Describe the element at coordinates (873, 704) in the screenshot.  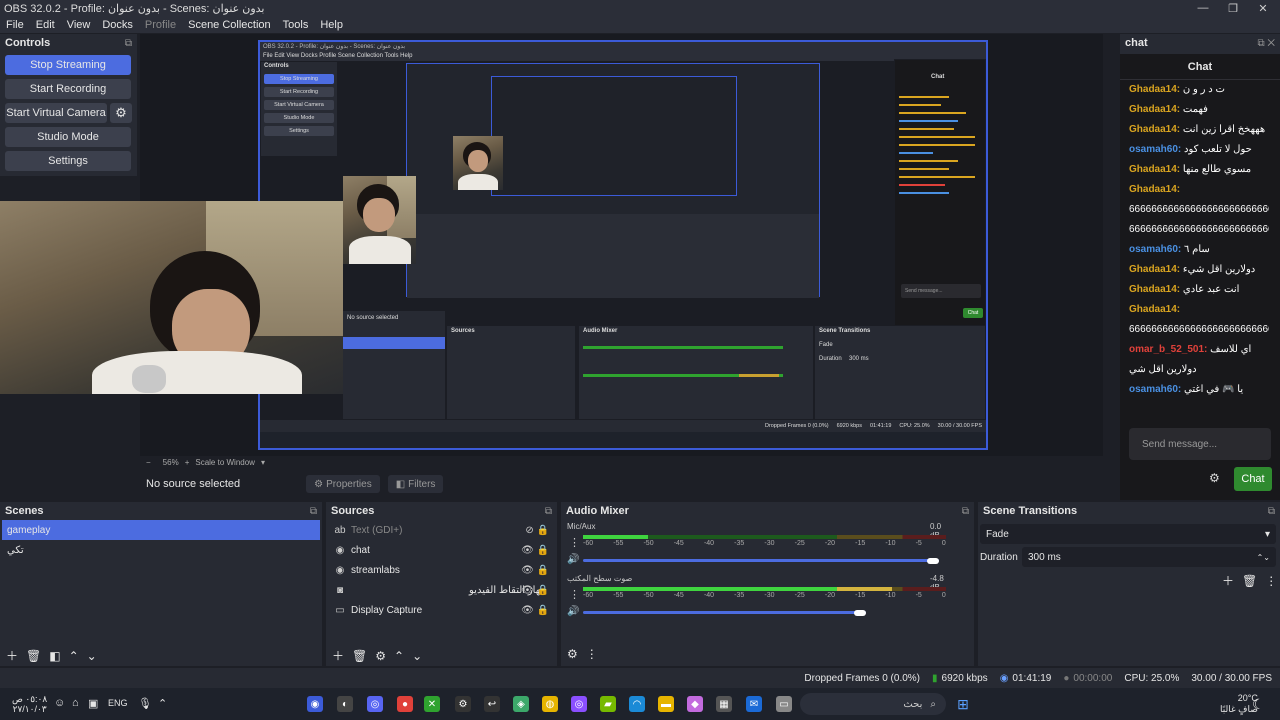
I see `taskbar-search: بحث ⌕` at that location.